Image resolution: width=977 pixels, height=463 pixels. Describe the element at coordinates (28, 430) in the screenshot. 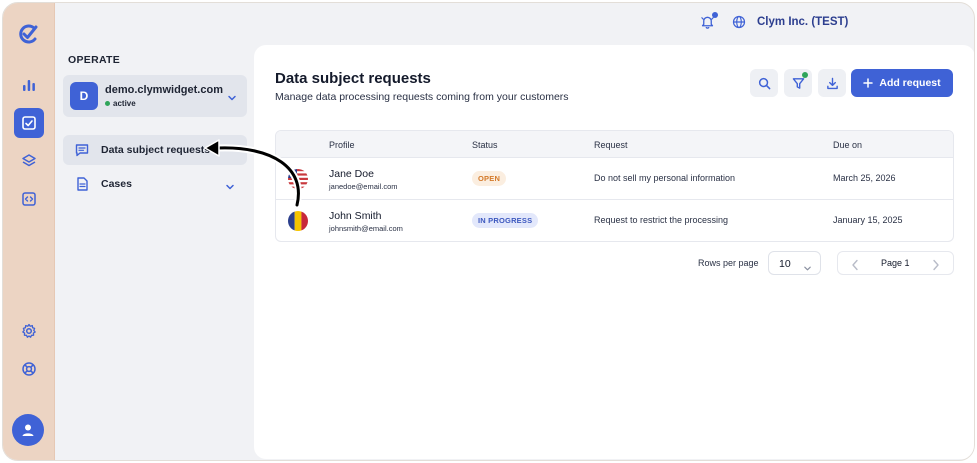

I see `user-avatar-icon` at that location.